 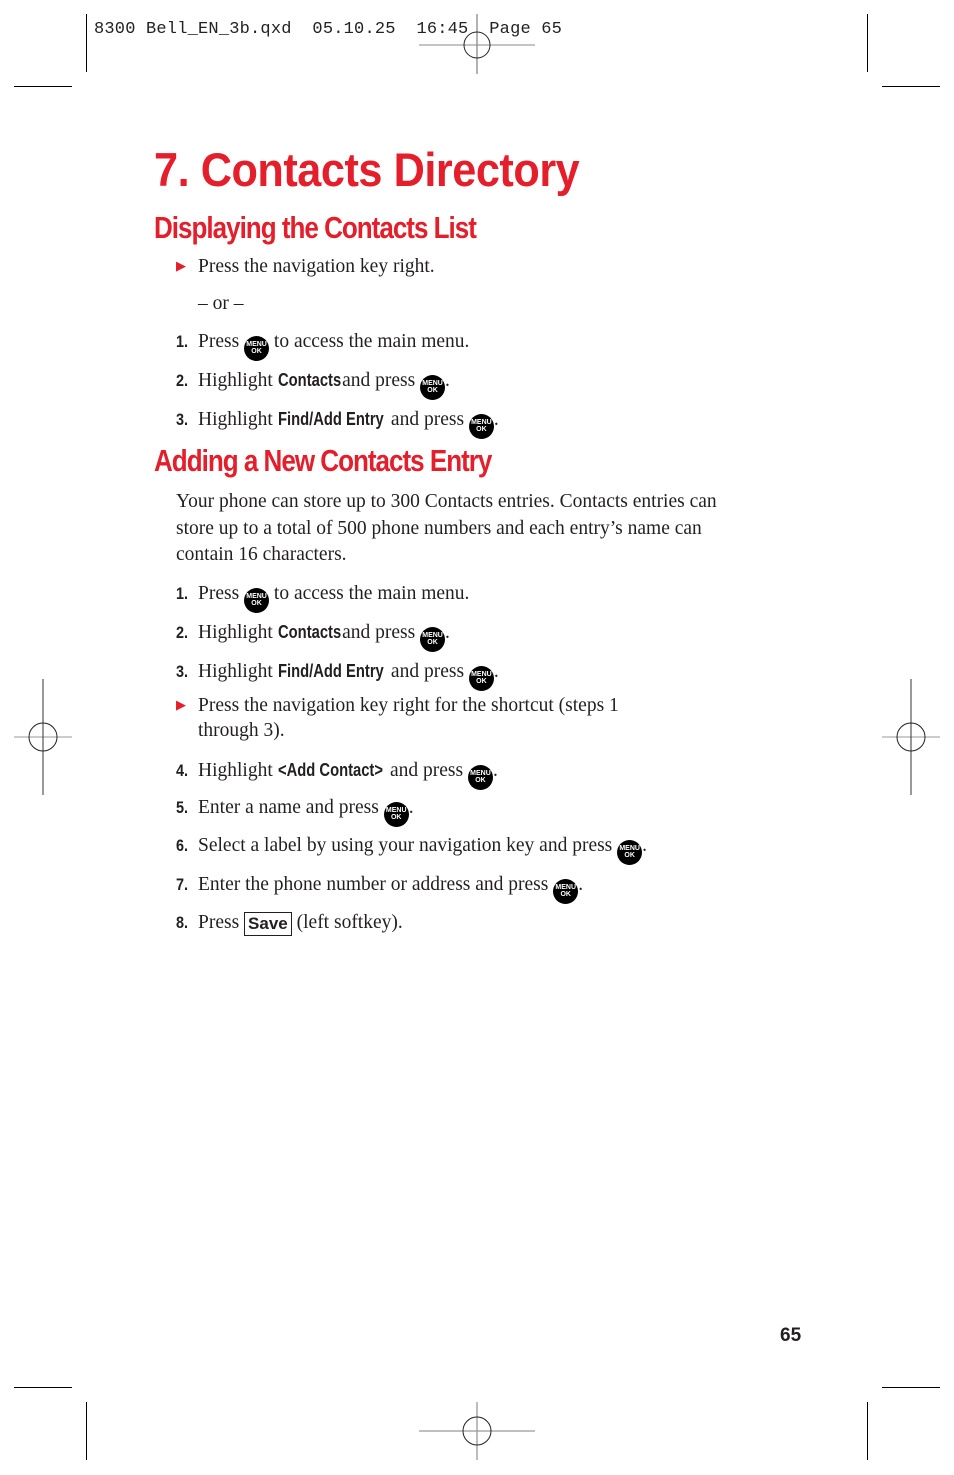 What do you see at coordinates (43, 737) in the screenshot?
I see `registration-mark-left` at bounding box center [43, 737].